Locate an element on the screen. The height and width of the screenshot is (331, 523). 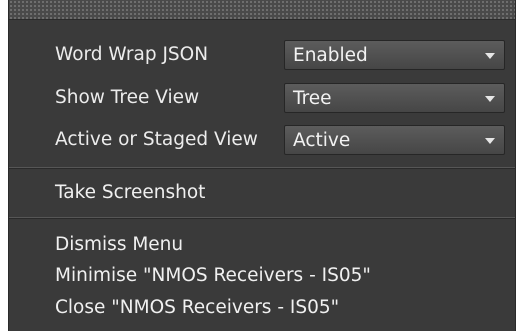
show-tree-view-label: Show Tree View is located at coordinates (127, 97).